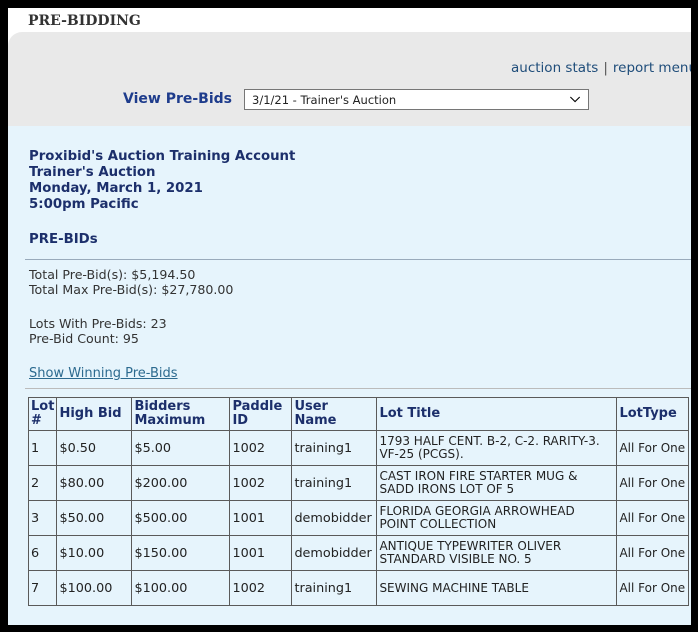  I want to click on auction-stats-link: auction stats, so click(554, 68).